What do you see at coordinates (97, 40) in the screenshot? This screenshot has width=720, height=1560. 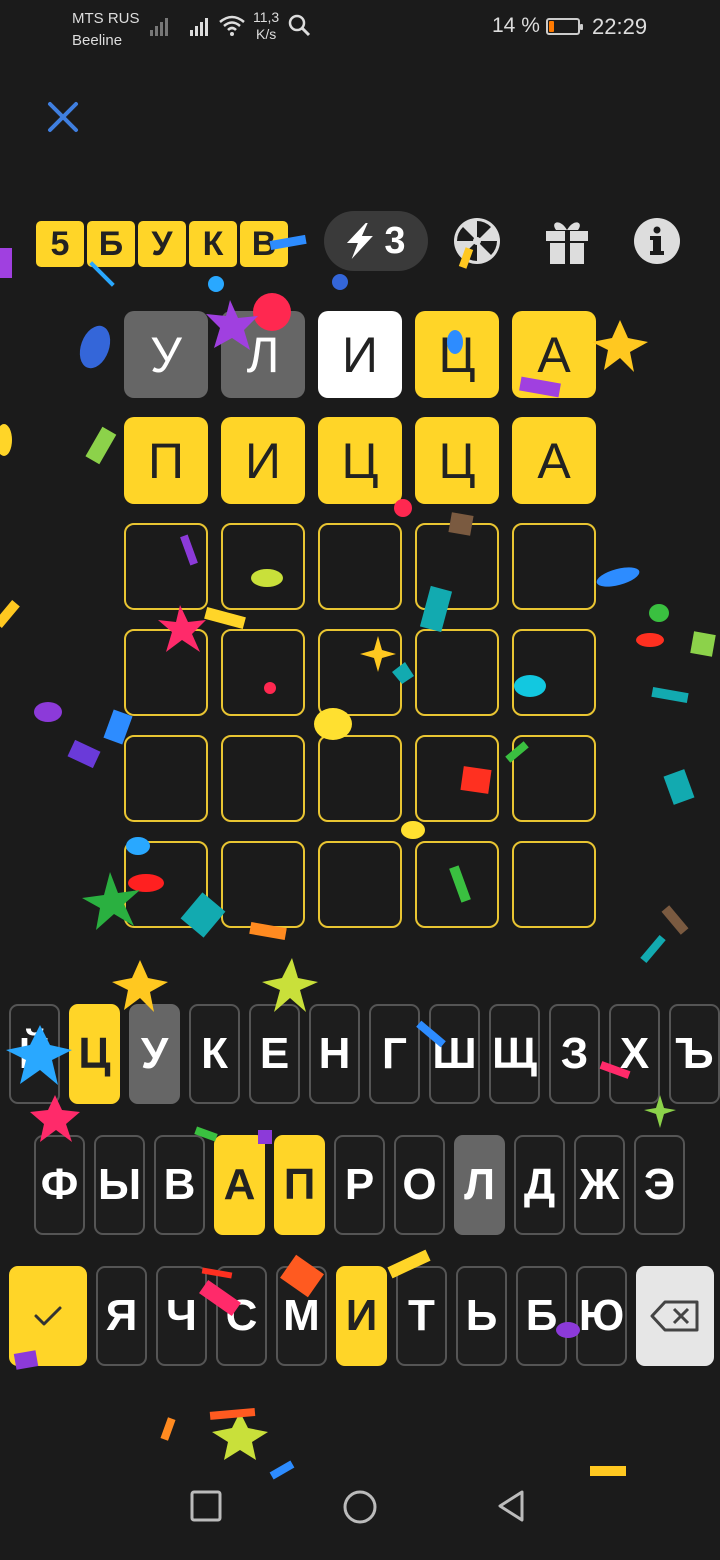 I see `carrier-2: Beeline` at bounding box center [97, 40].